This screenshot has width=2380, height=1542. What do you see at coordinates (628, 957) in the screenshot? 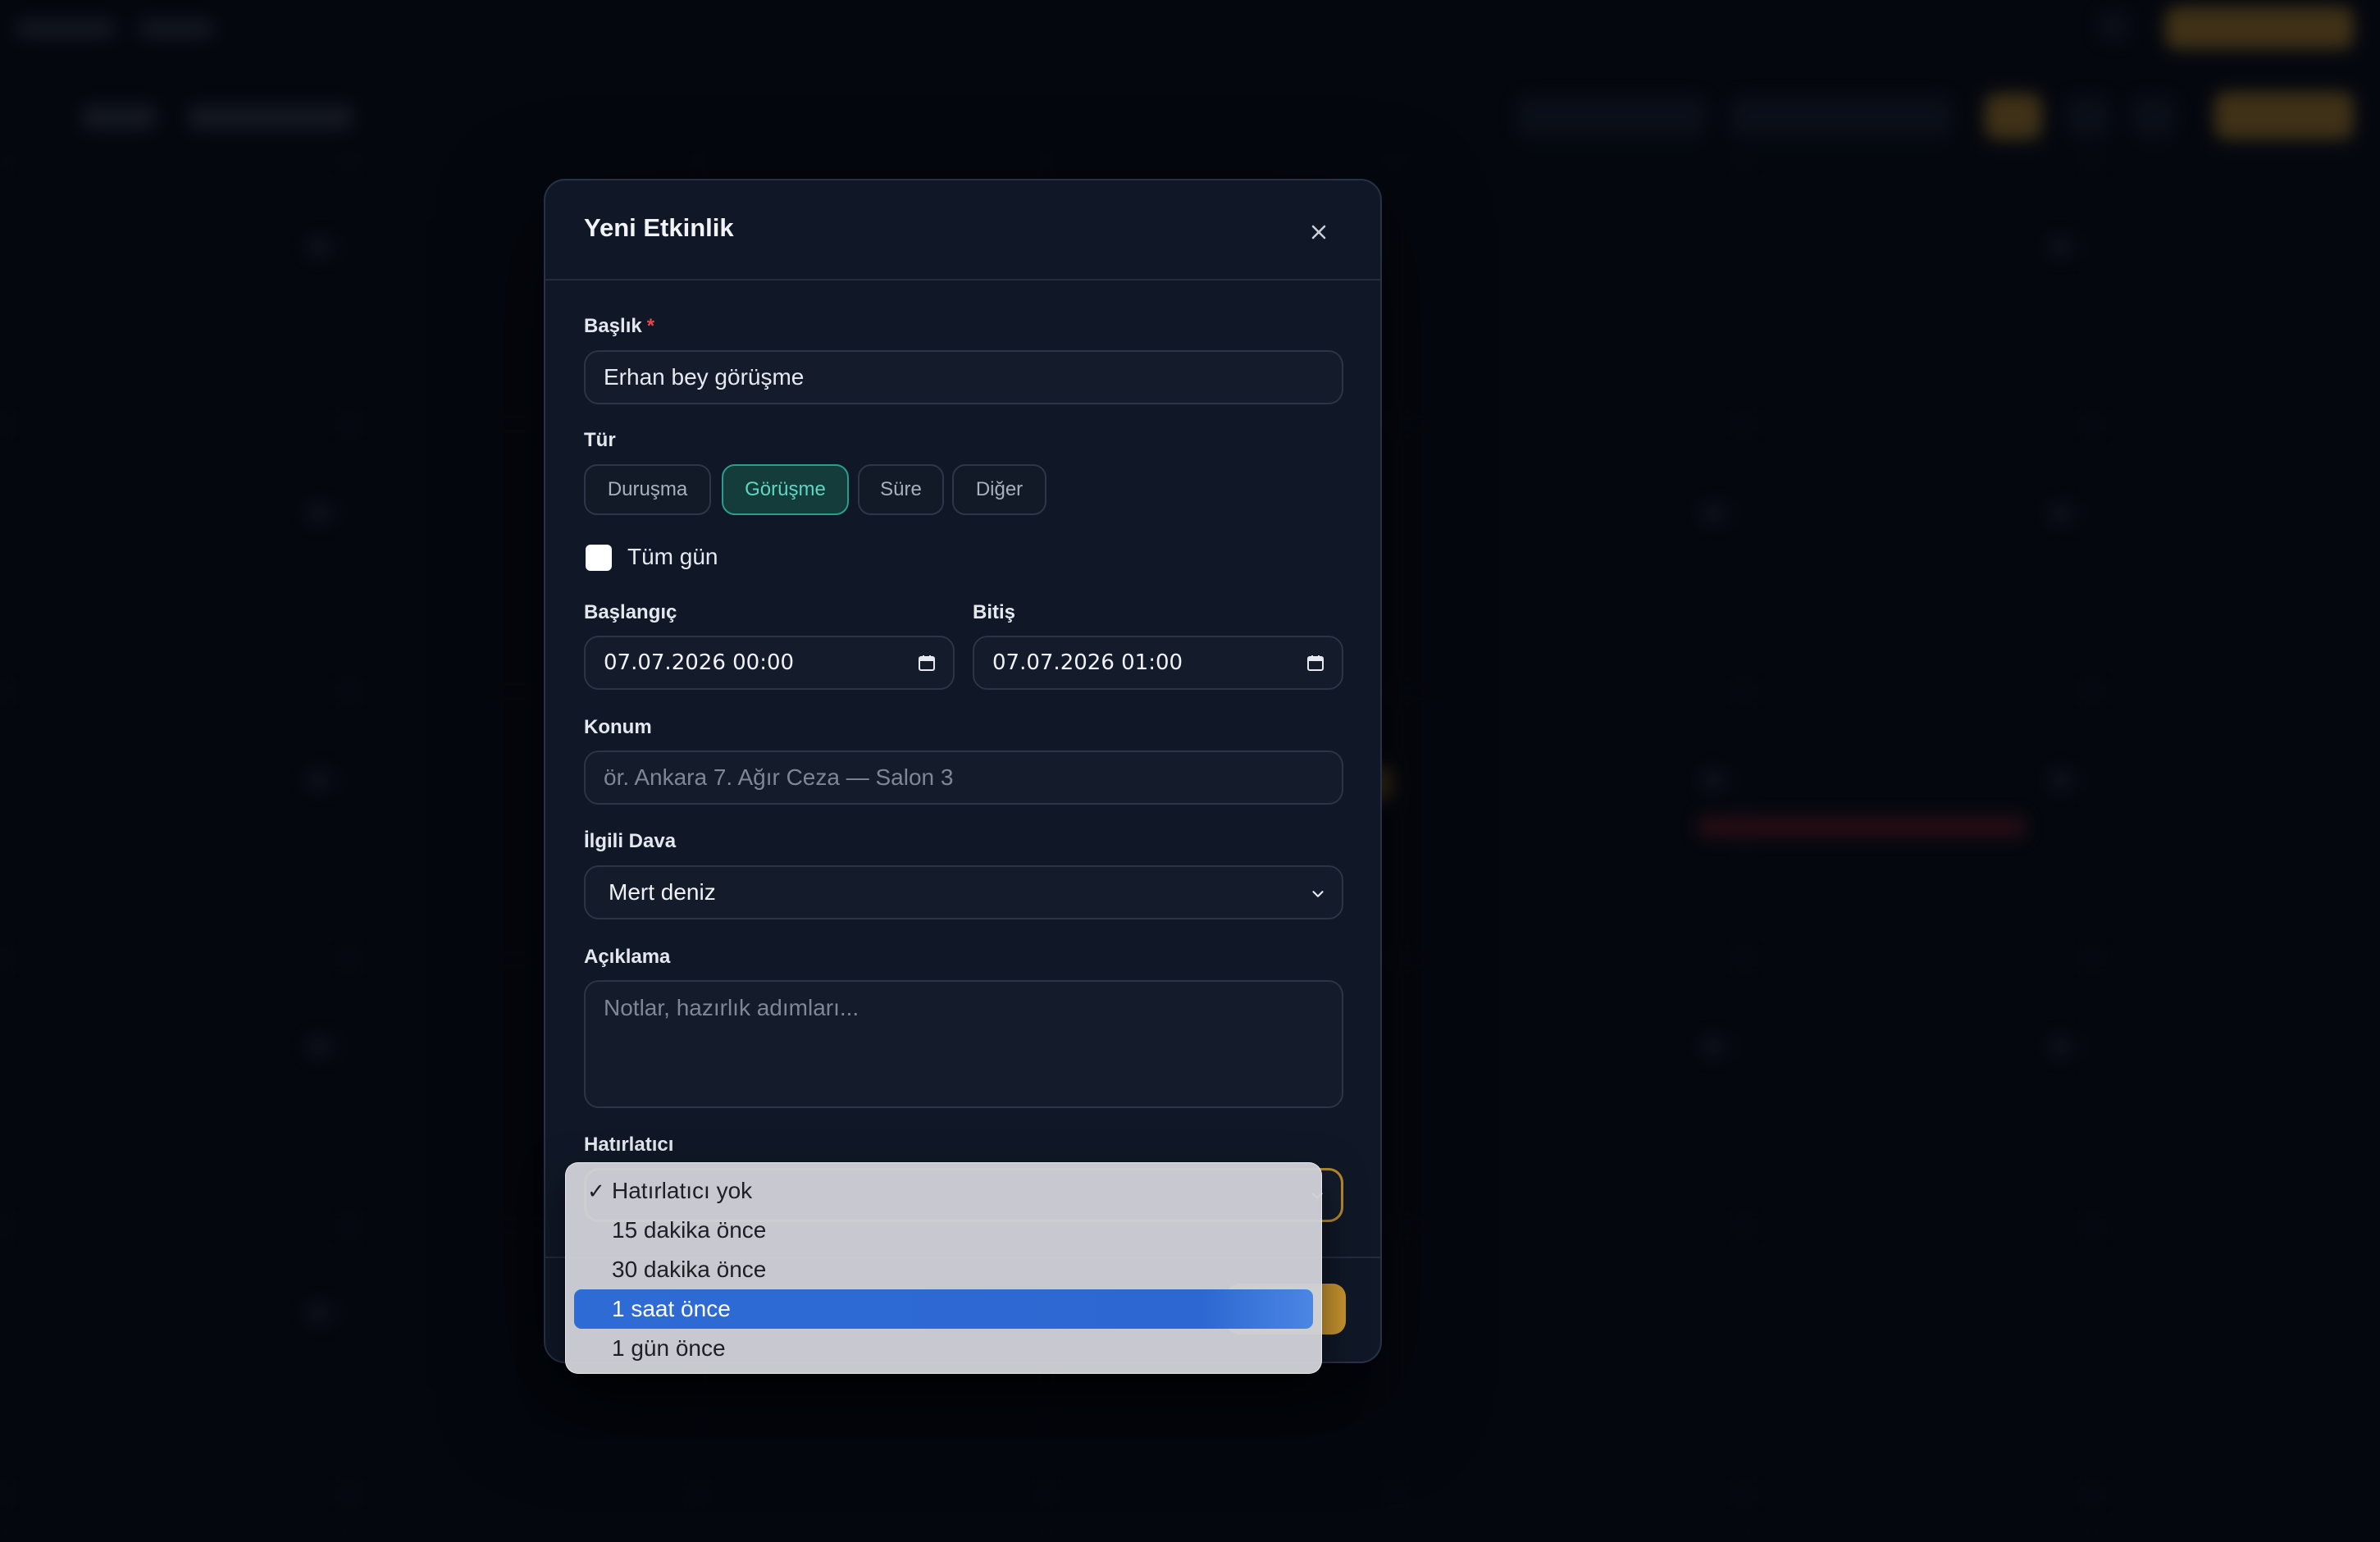
I see `description-label: Açıklama` at bounding box center [628, 957].